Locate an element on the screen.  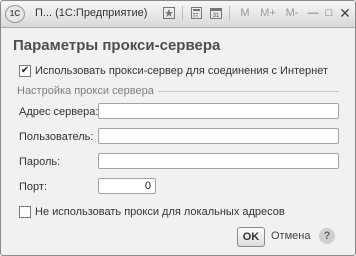
server-label: Адрес сервера: is located at coordinates (59, 112).